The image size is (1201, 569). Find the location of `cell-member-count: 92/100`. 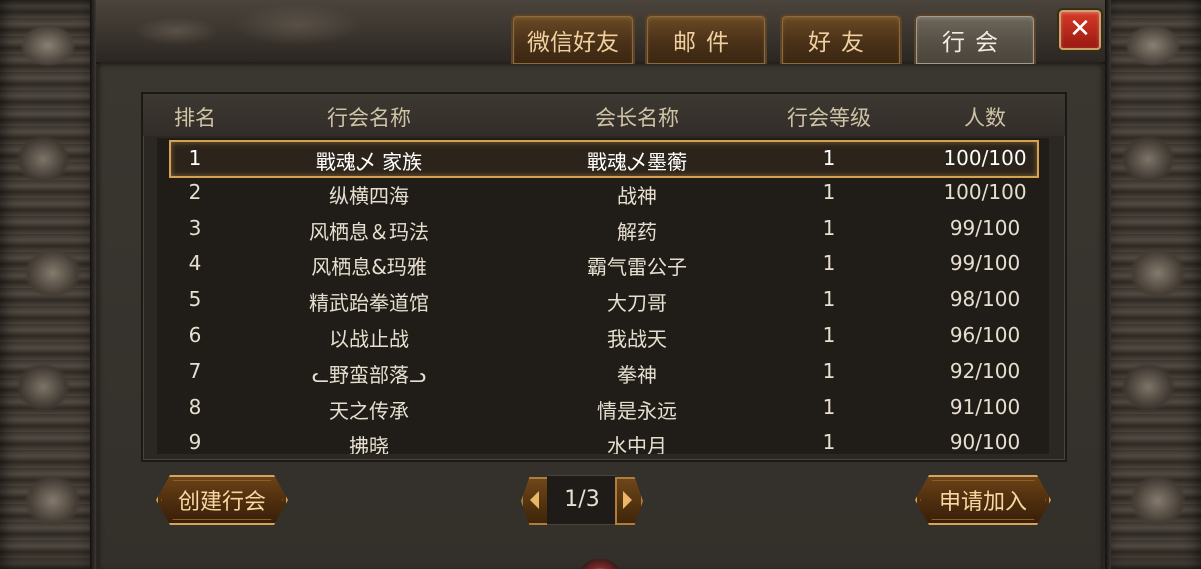

cell-member-count: 92/100 is located at coordinates (985, 370).